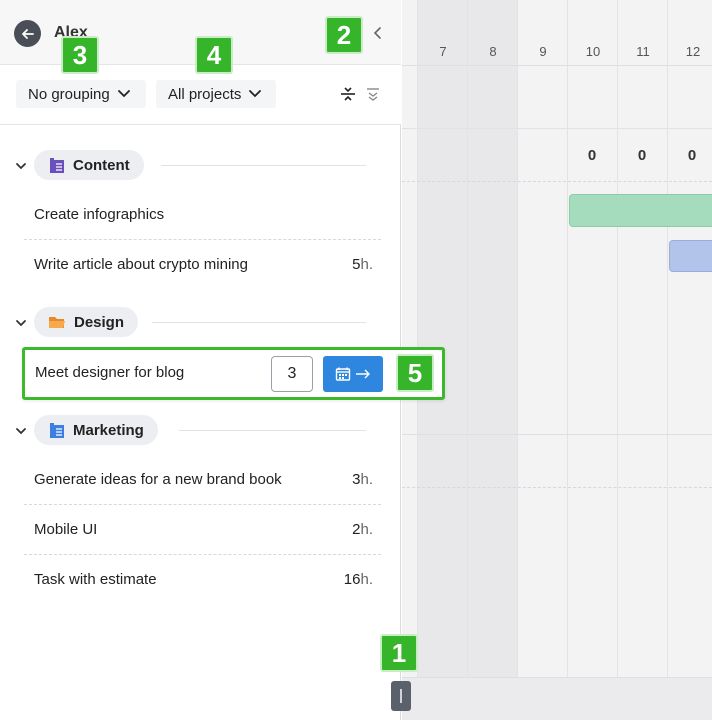  I want to click on callout-badge-4: 4, so click(214, 55).